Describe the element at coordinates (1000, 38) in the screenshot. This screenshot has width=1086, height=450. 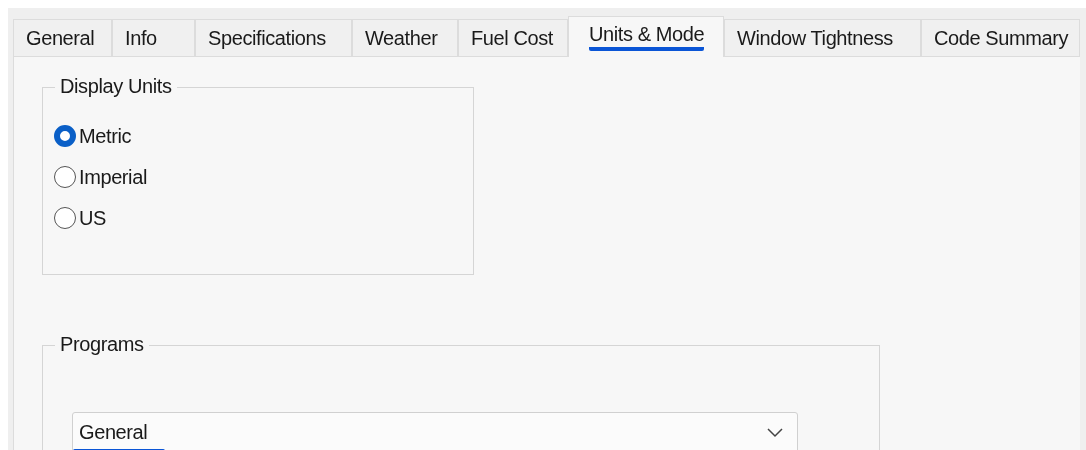
I see `tab: Code Summary` at that location.